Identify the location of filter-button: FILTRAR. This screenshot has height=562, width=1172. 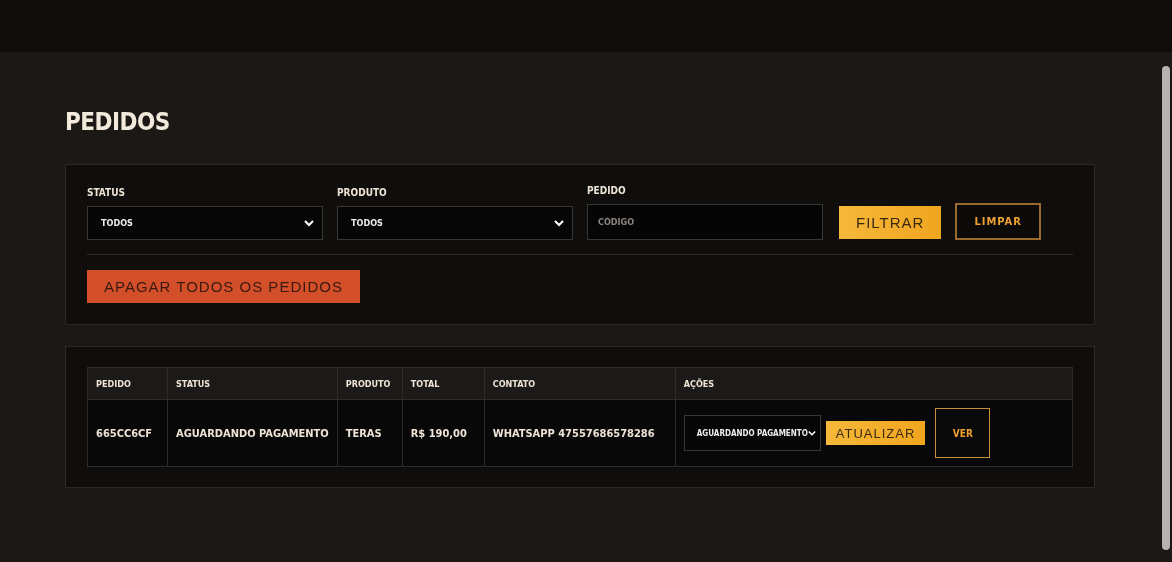
(890, 222).